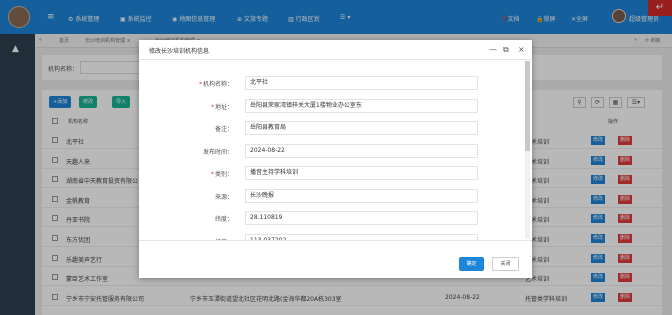 Image resolution: width=672 pixels, height=315 pixels. I want to click on modal-scrollbar, so click(527, 150).